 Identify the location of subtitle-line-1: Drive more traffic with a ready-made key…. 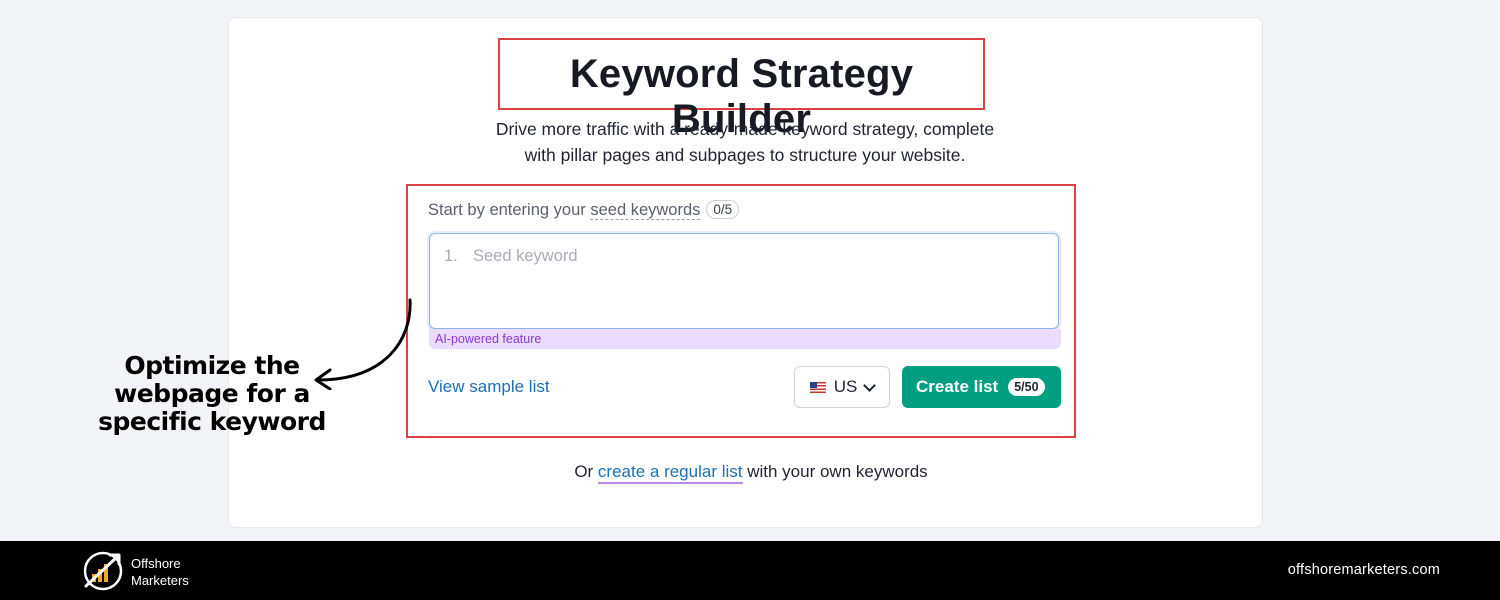
(745, 129).